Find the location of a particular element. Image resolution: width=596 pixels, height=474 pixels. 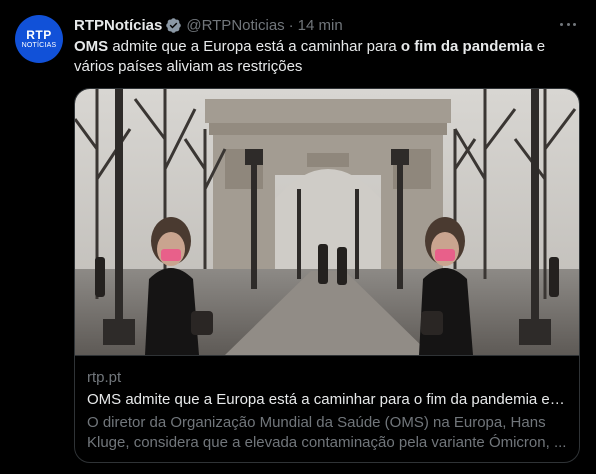

timestamp: 14 min is located at coordinates (320, 25).